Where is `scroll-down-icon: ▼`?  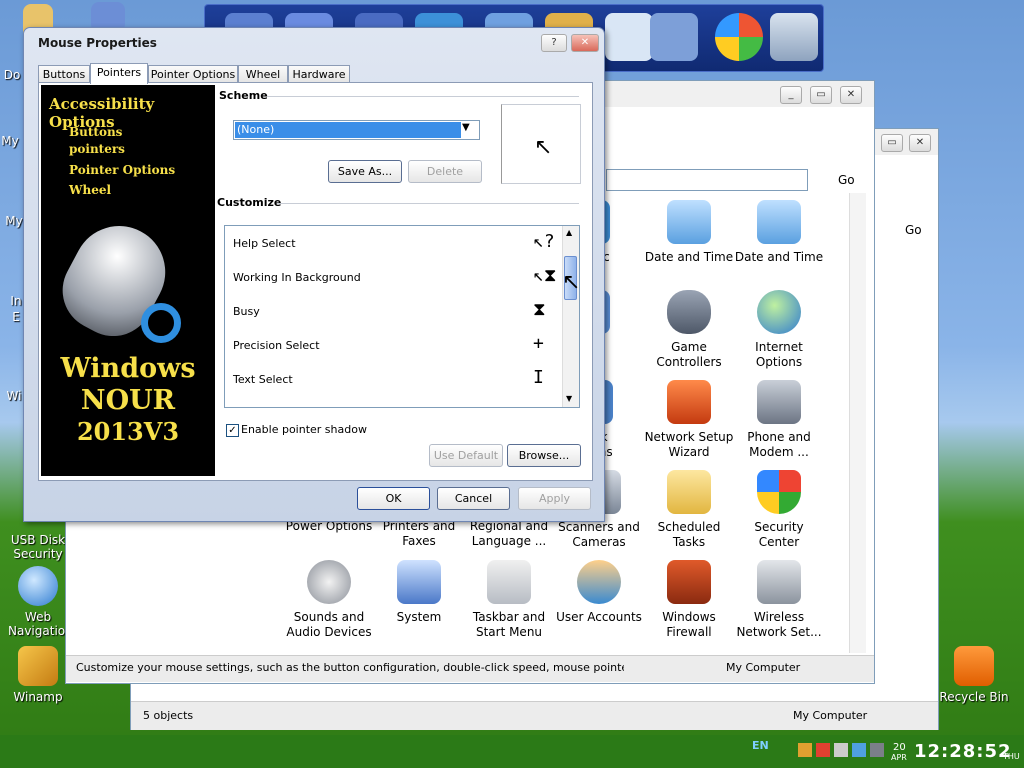 scroll-down-icon: ▼ is located at coordinates (569, 398).